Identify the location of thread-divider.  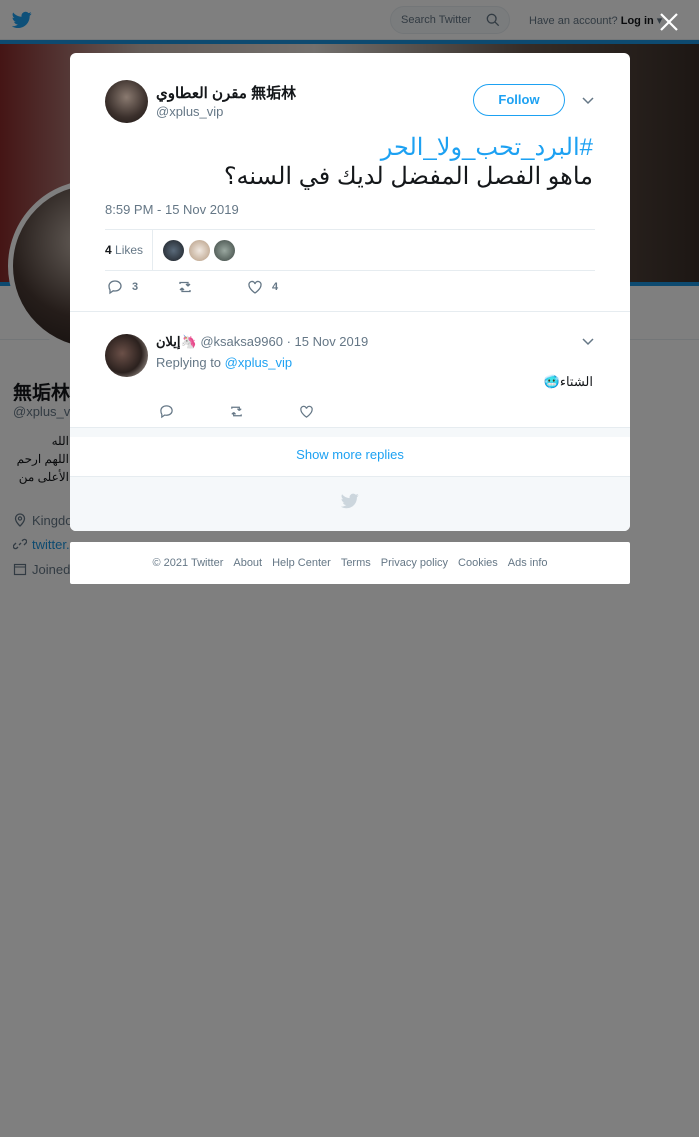
(350, 311).